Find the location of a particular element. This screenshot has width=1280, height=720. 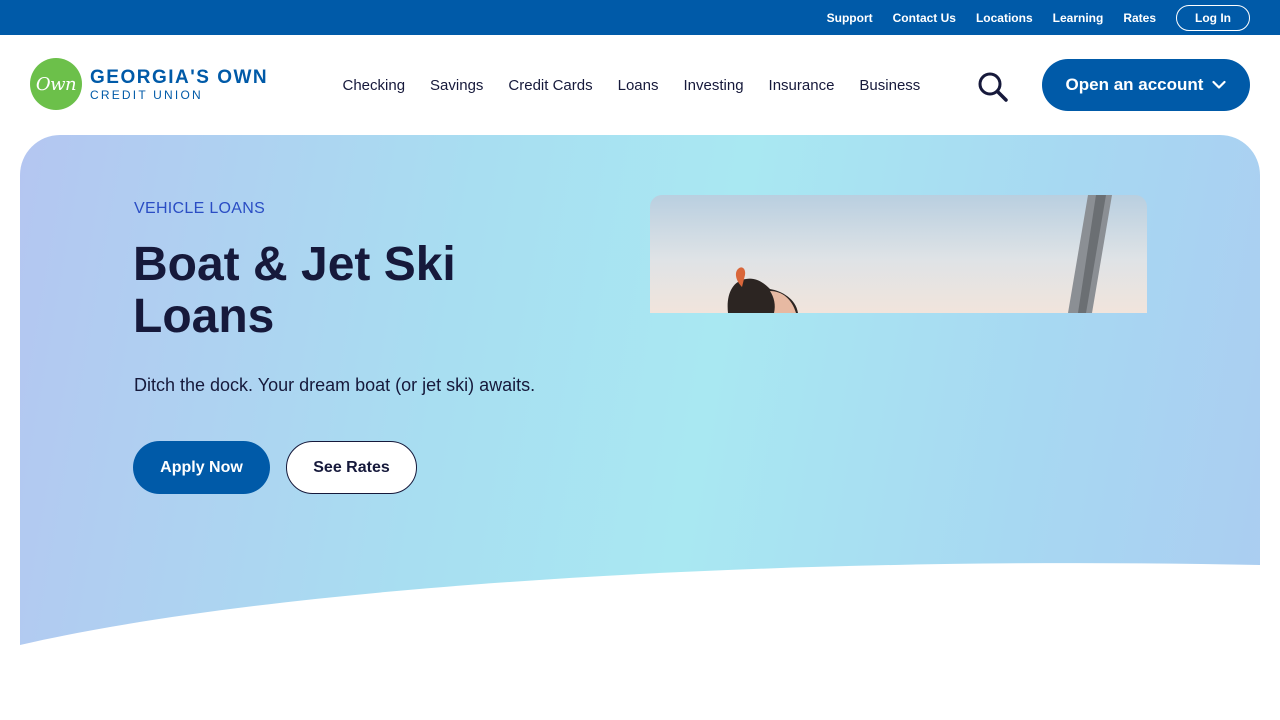

nav-item-investing: Investing is located at coordinates (714, 85).